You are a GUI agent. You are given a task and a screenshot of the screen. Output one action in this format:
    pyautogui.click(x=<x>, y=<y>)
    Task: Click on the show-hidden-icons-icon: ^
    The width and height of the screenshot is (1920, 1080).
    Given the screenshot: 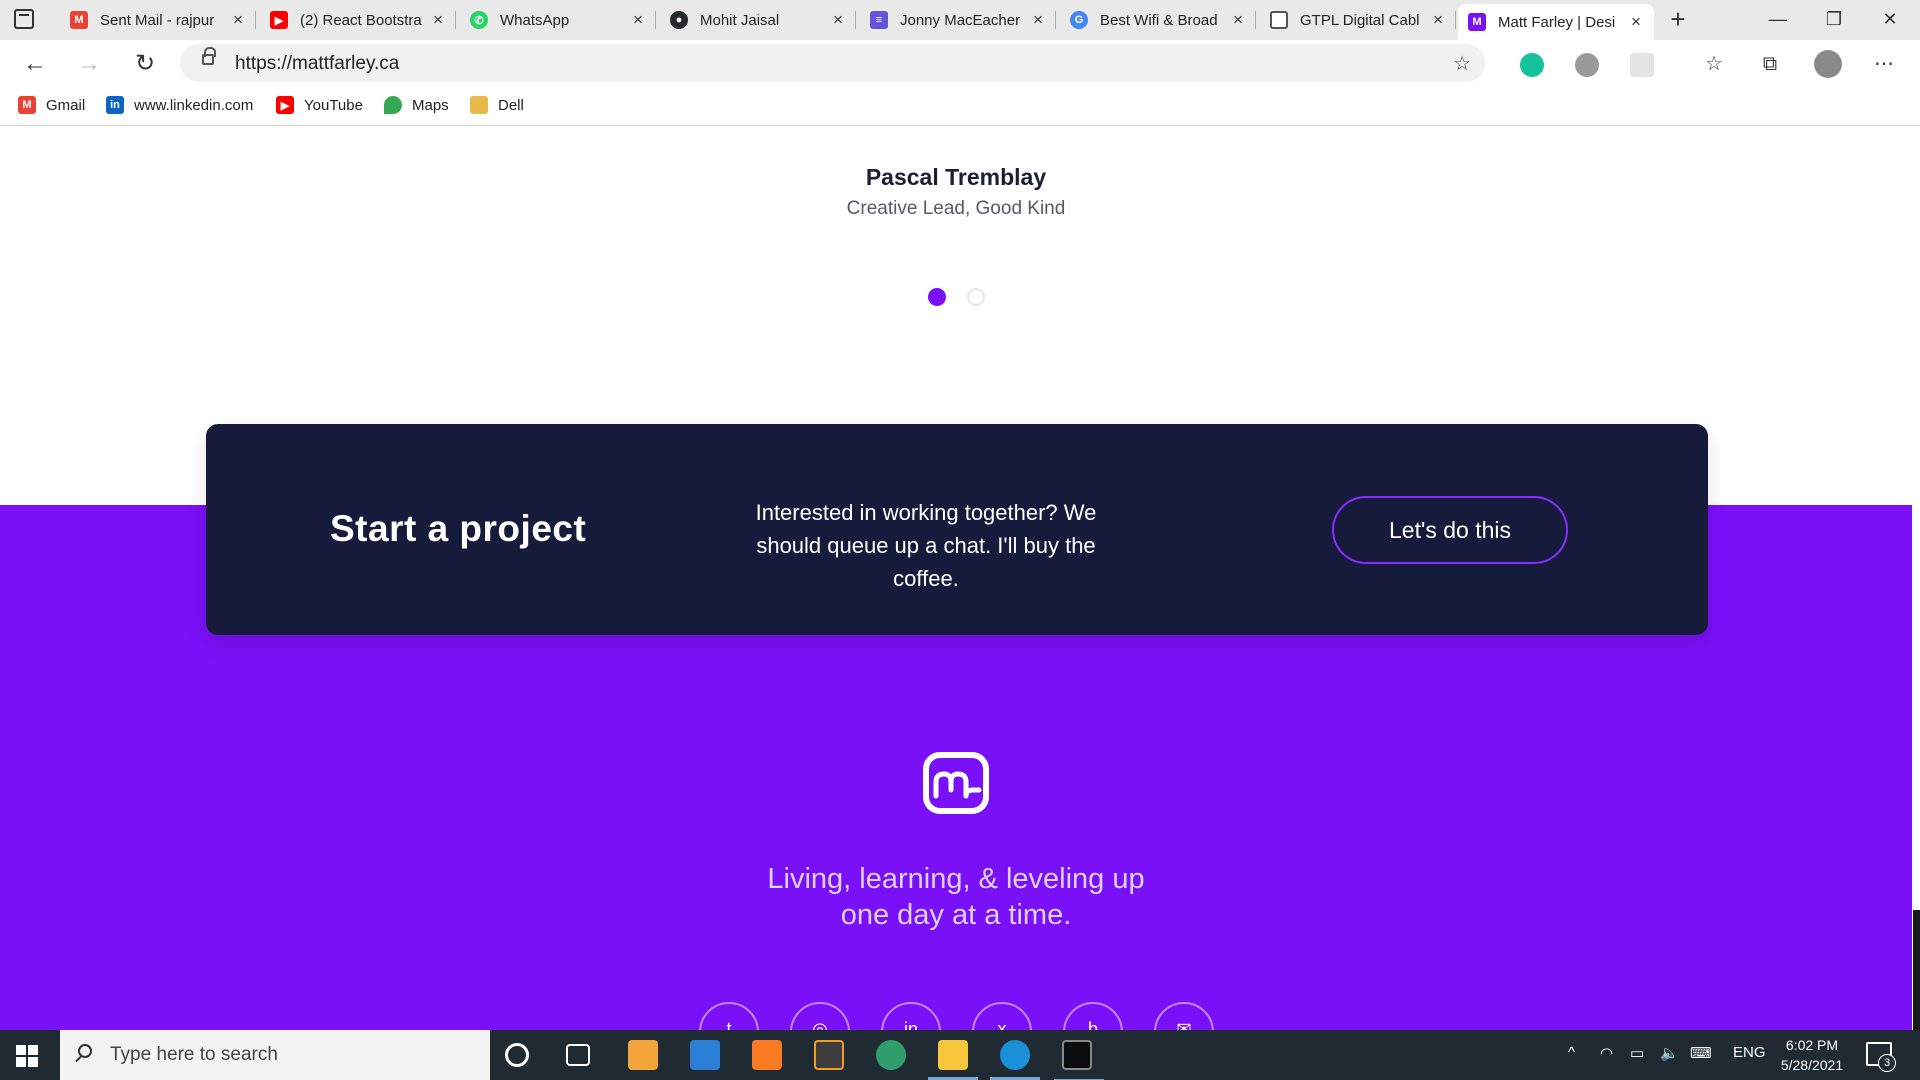 What is the action you would take?
    pyautogui.click(x=1571, y=1052)
    